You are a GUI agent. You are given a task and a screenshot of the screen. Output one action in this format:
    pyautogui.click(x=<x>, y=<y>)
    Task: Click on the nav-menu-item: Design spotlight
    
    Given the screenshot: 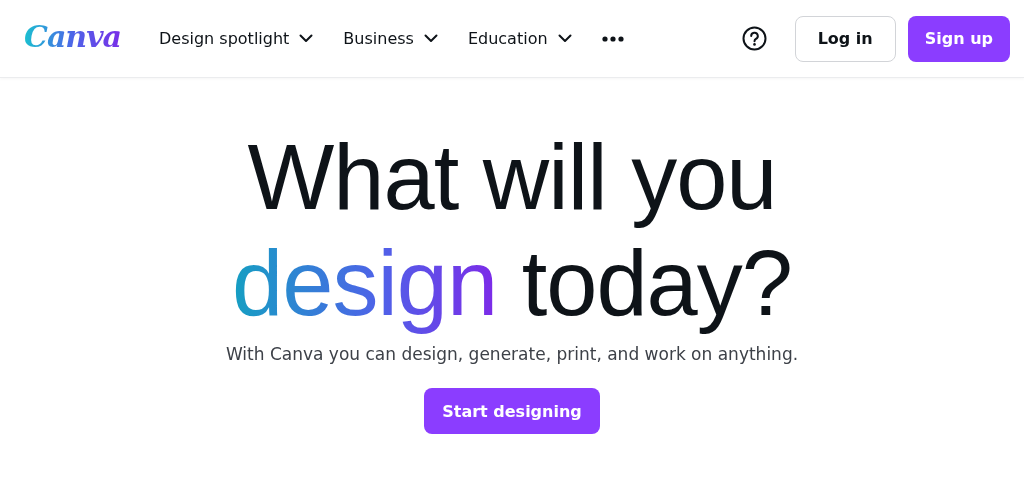 What is the action you would take?
    pyautogui.click(x=236, y=38)
    